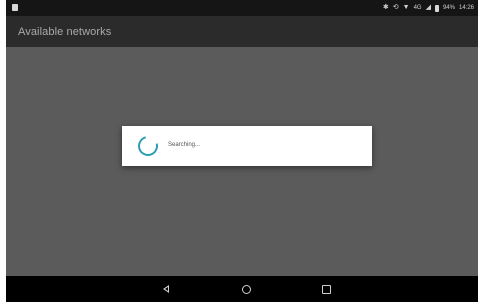 The width and height of the screenshot is (482, 302). I want to click on back-icon, so click(166, 289).